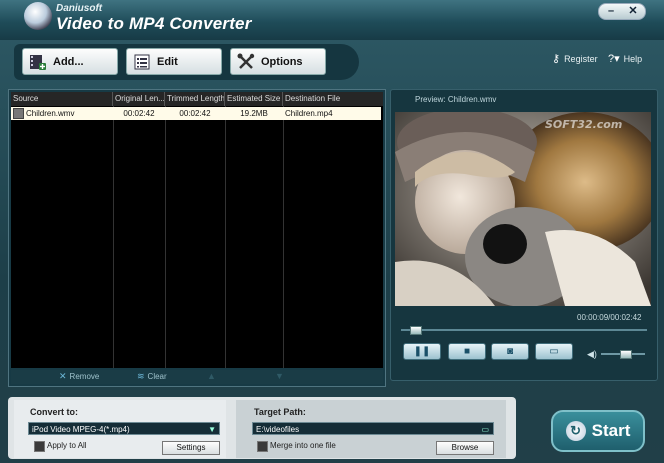 Image resolution: width=664 pixels, height=463 pixels. I want to click on toolbar: Add... Edit Options, so click(186, 62).